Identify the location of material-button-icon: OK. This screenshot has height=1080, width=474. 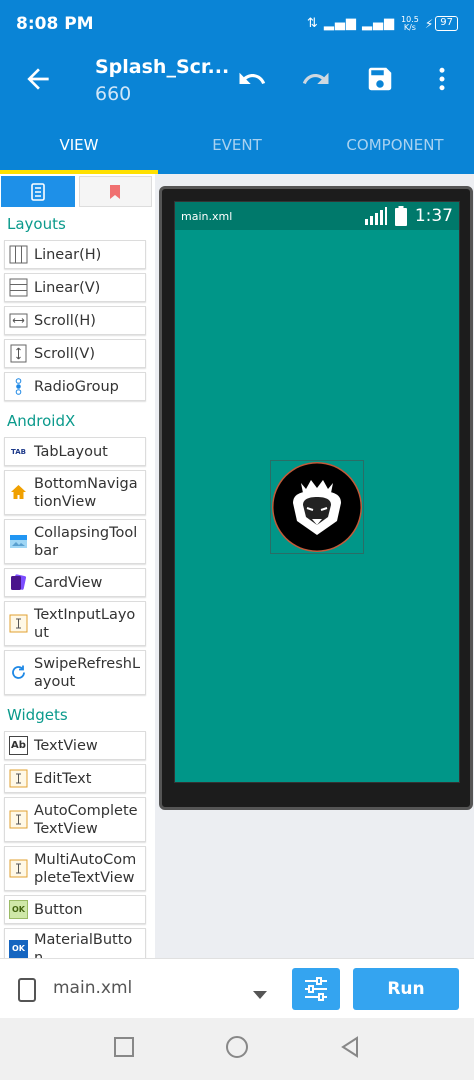
(18, 948).